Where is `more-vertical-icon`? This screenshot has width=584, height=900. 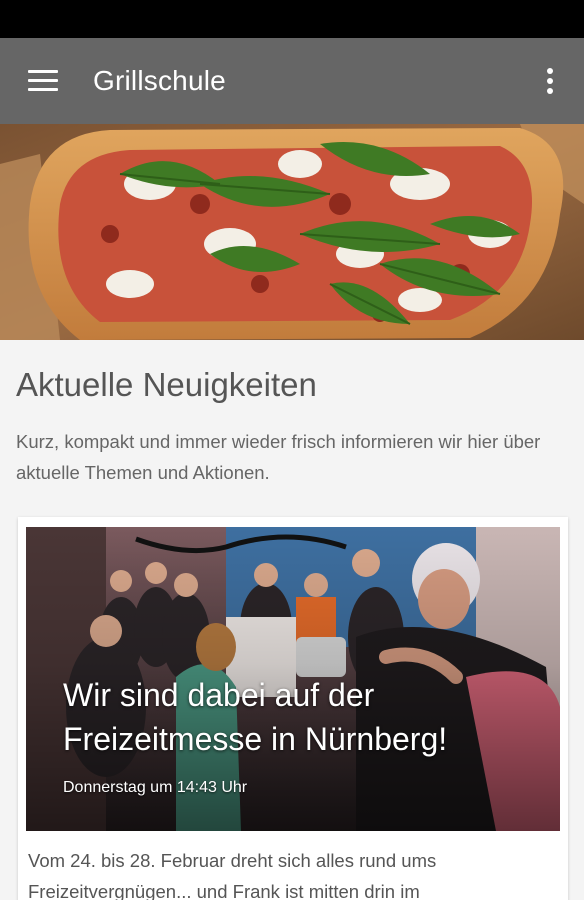 more-vertical-icon is located at coordinates (550, 81).